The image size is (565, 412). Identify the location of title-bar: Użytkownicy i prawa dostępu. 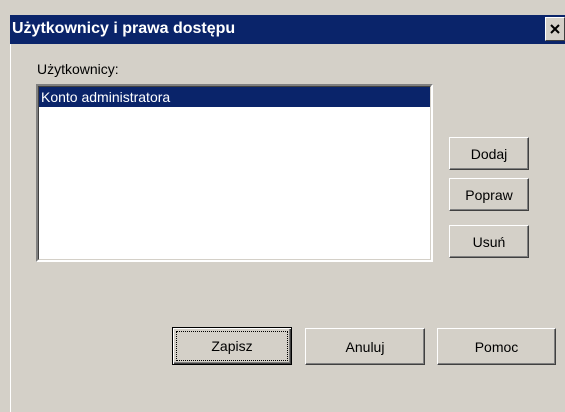
(287, 29).